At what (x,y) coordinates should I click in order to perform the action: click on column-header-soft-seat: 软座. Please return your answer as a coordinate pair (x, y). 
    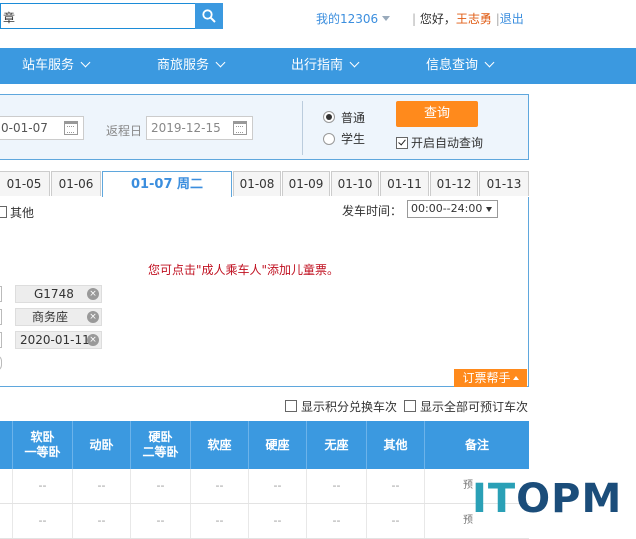
    Looking at the image, I should click on (219, 445).